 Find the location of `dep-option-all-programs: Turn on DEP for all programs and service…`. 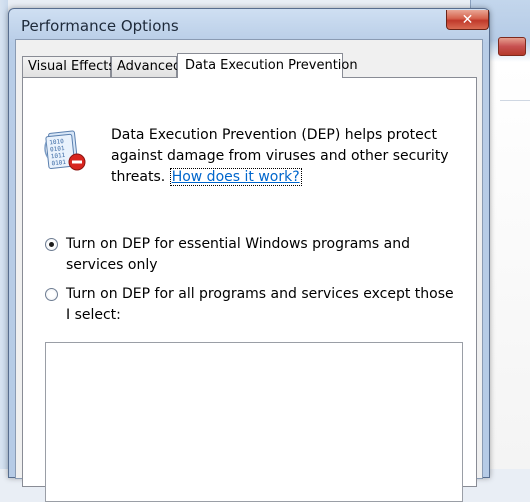

dep-option-all-programs: Turn on DEP for all programs and service… is located at coordinates (255, 306).